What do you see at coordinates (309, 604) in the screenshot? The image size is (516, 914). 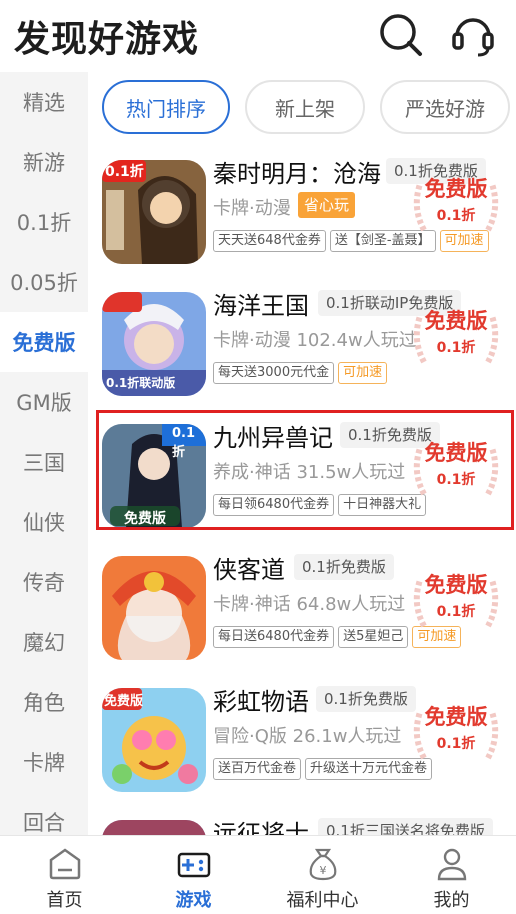 I see `game-category: 卡牌·神话 64.8w人玩过` at bounding box center [309, 604].